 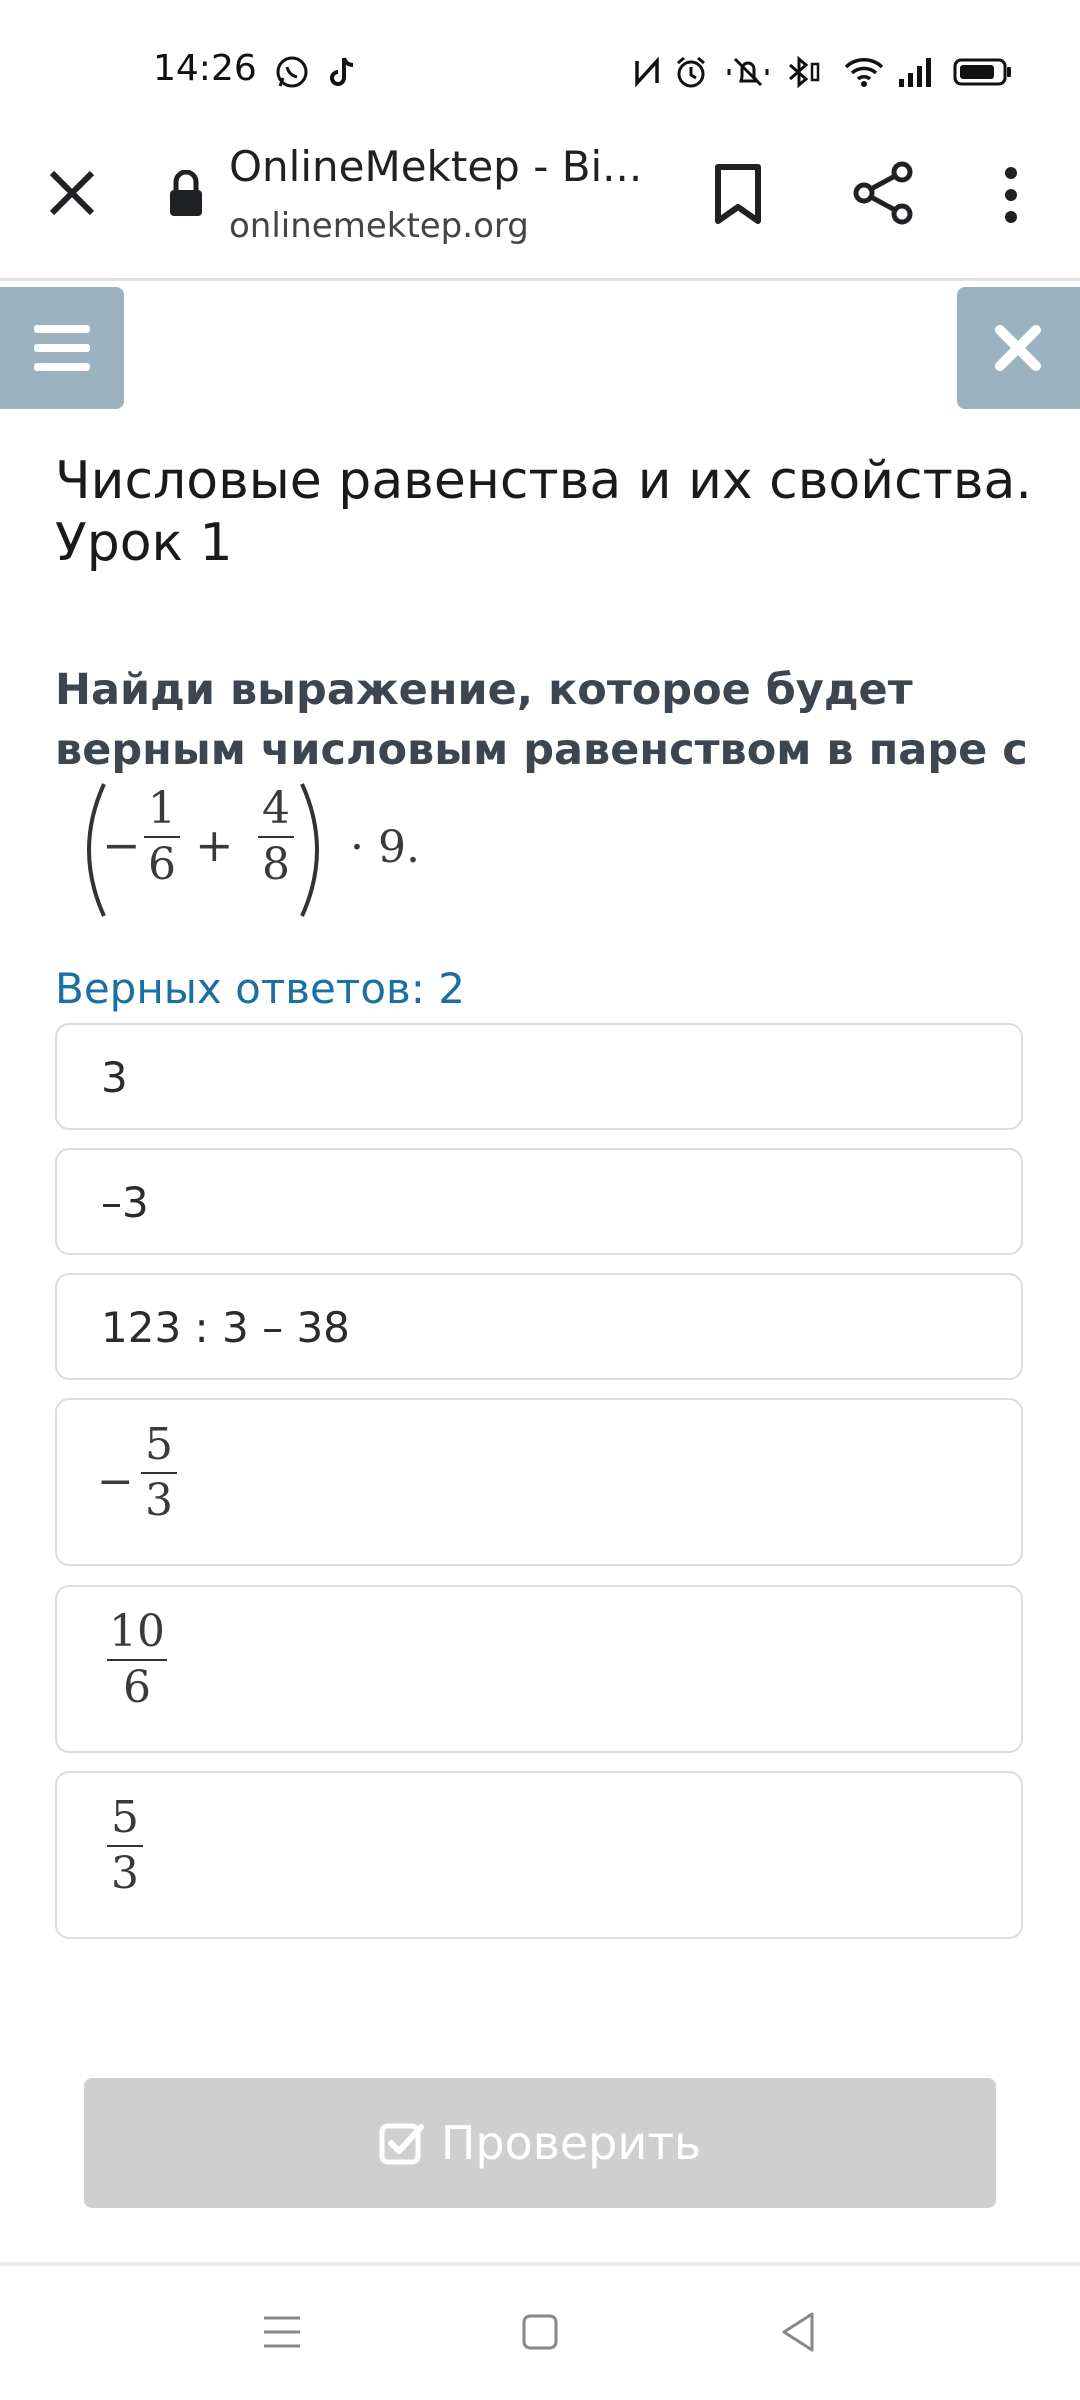 I want to click on fraction-denominator: 6, so click(x=137, y=1687).